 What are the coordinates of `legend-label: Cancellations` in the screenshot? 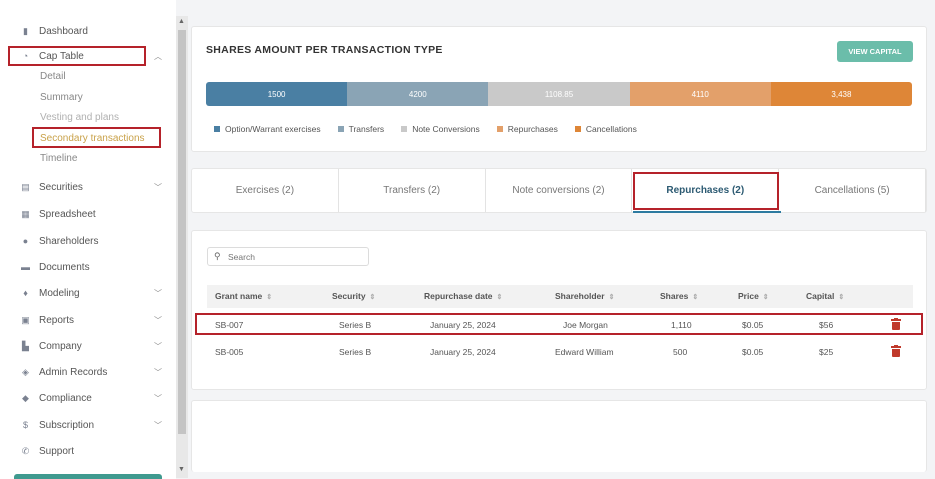 It's located at (611, 129).